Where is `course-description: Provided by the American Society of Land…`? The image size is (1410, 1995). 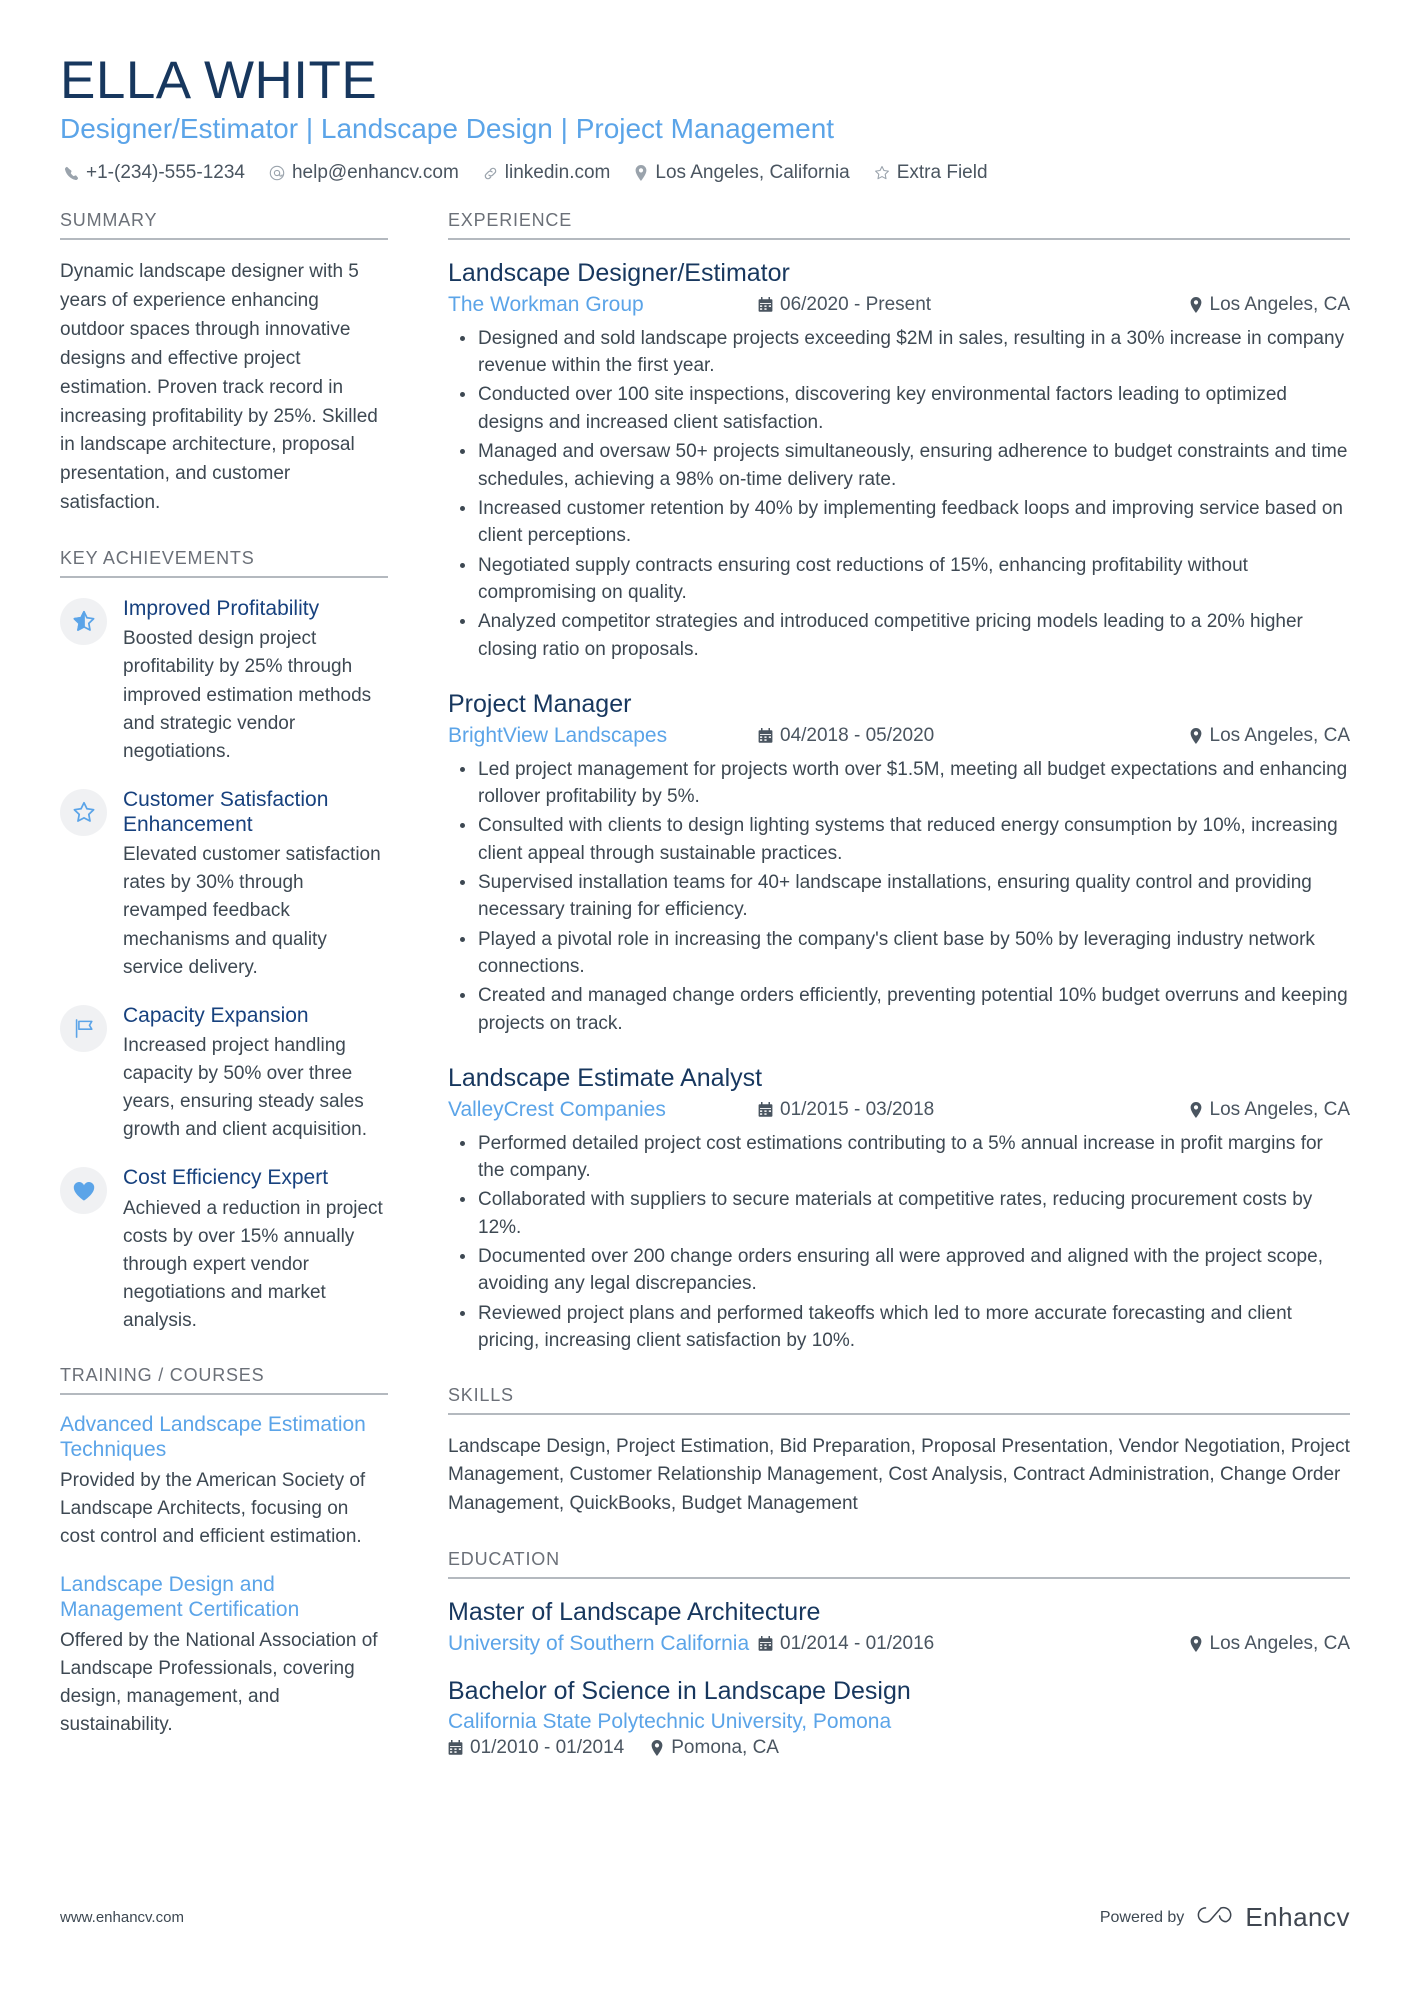
course-description: Provided by the American Society of Land… is located at coordinates (213, 1508).